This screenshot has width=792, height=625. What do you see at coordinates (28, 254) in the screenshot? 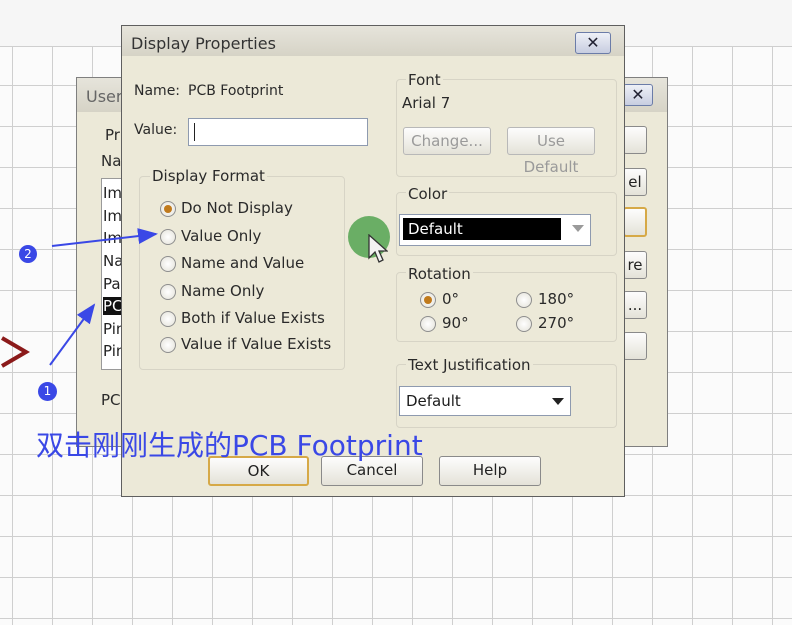
I see `annotation-marker-2: 2` at bounding box center [28, 254].